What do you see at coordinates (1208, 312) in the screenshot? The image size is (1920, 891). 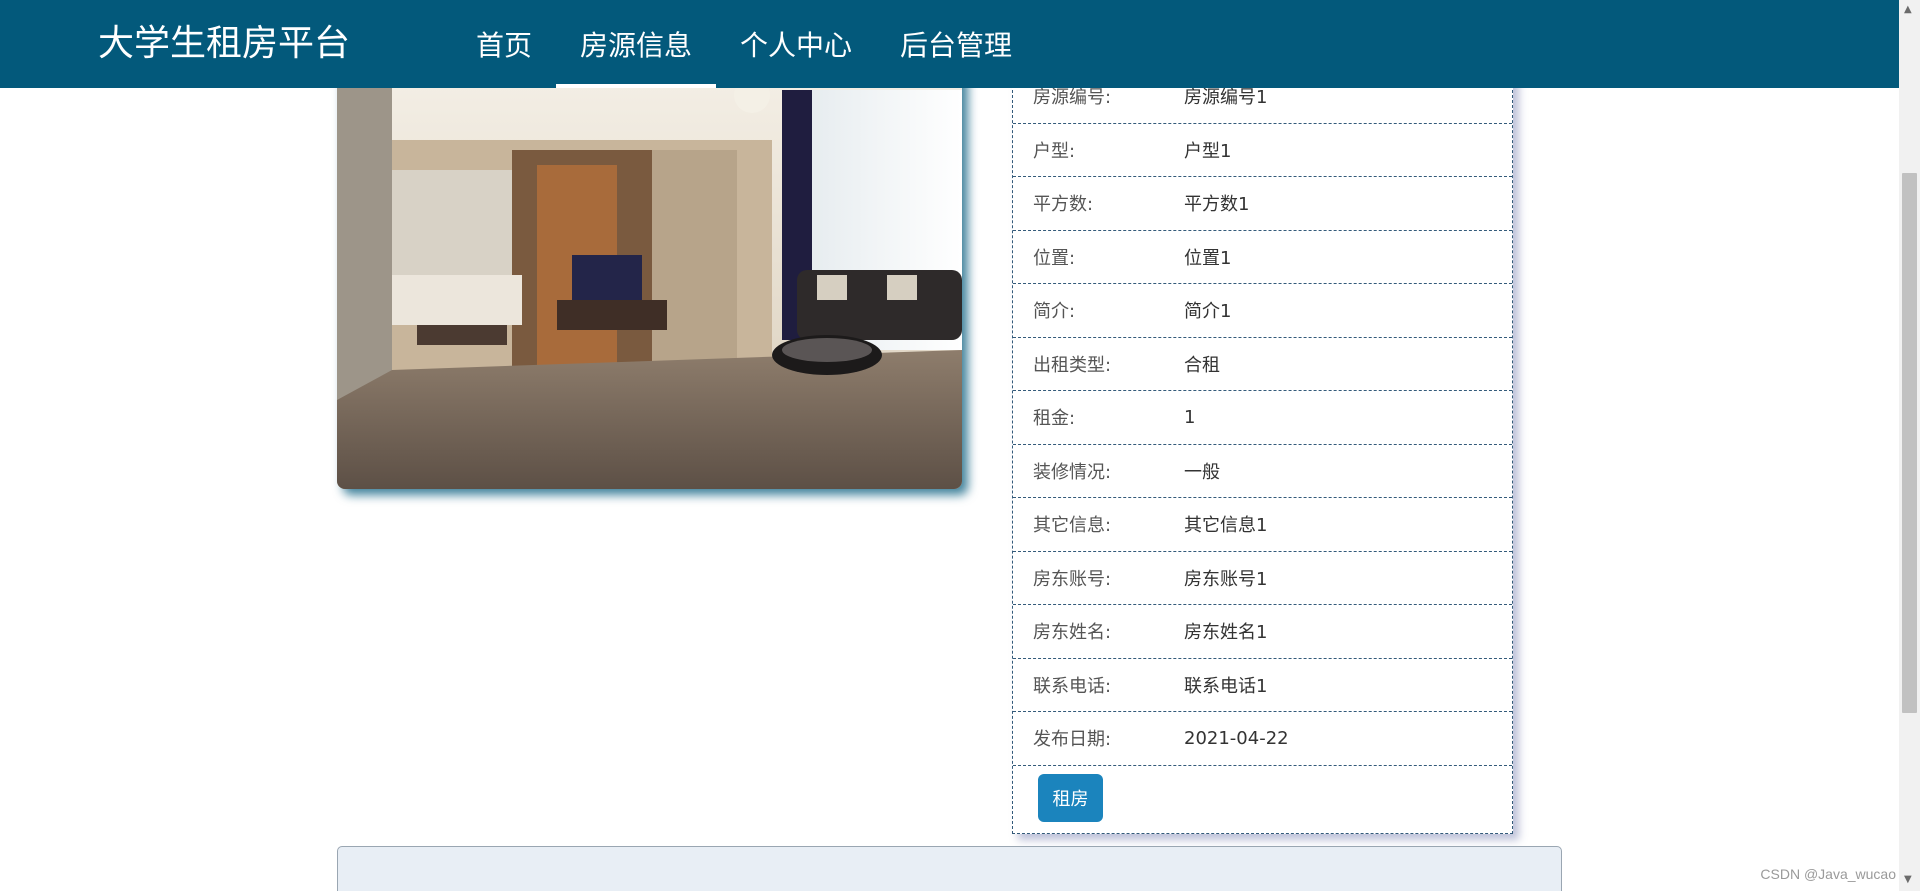 I see `detail-value: 简介1` at bounding box center [1208, 312].